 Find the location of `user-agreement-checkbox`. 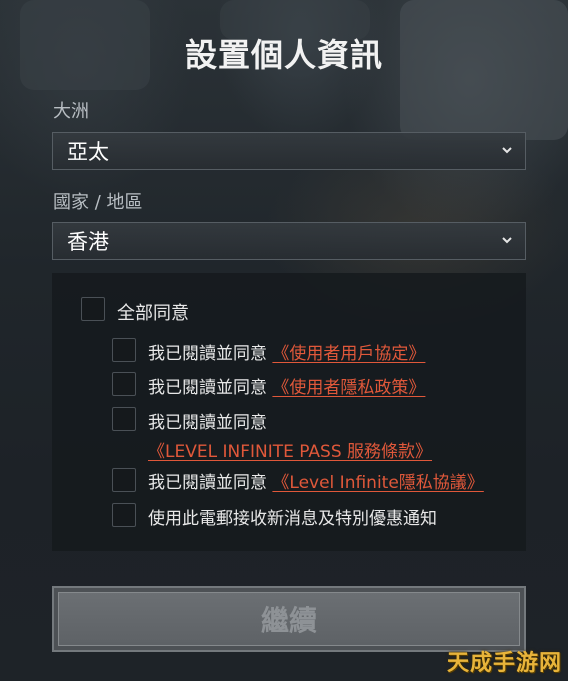

user-agreement-checkbox is located at coordinates (124, 350).